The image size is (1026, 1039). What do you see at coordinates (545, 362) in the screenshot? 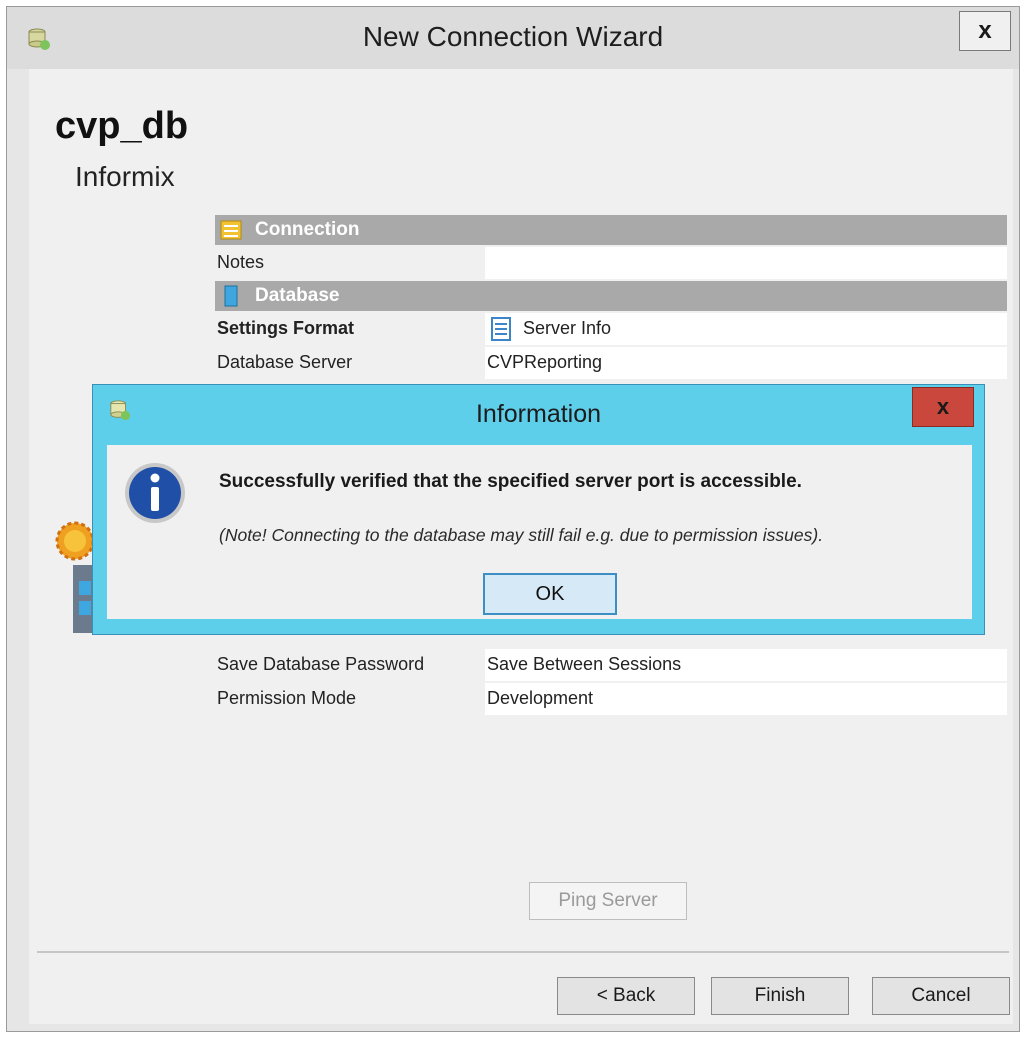
I see `database-server-value: CVPReporting` at bounding box center [545, 362].